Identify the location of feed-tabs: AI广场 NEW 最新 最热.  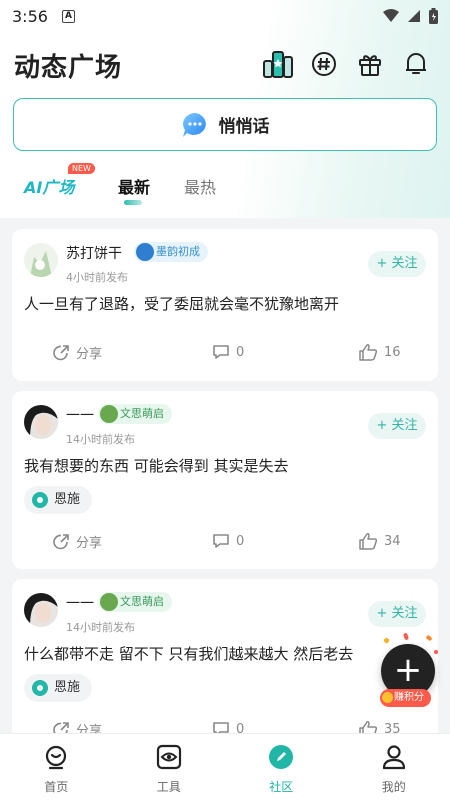
(225, 187).